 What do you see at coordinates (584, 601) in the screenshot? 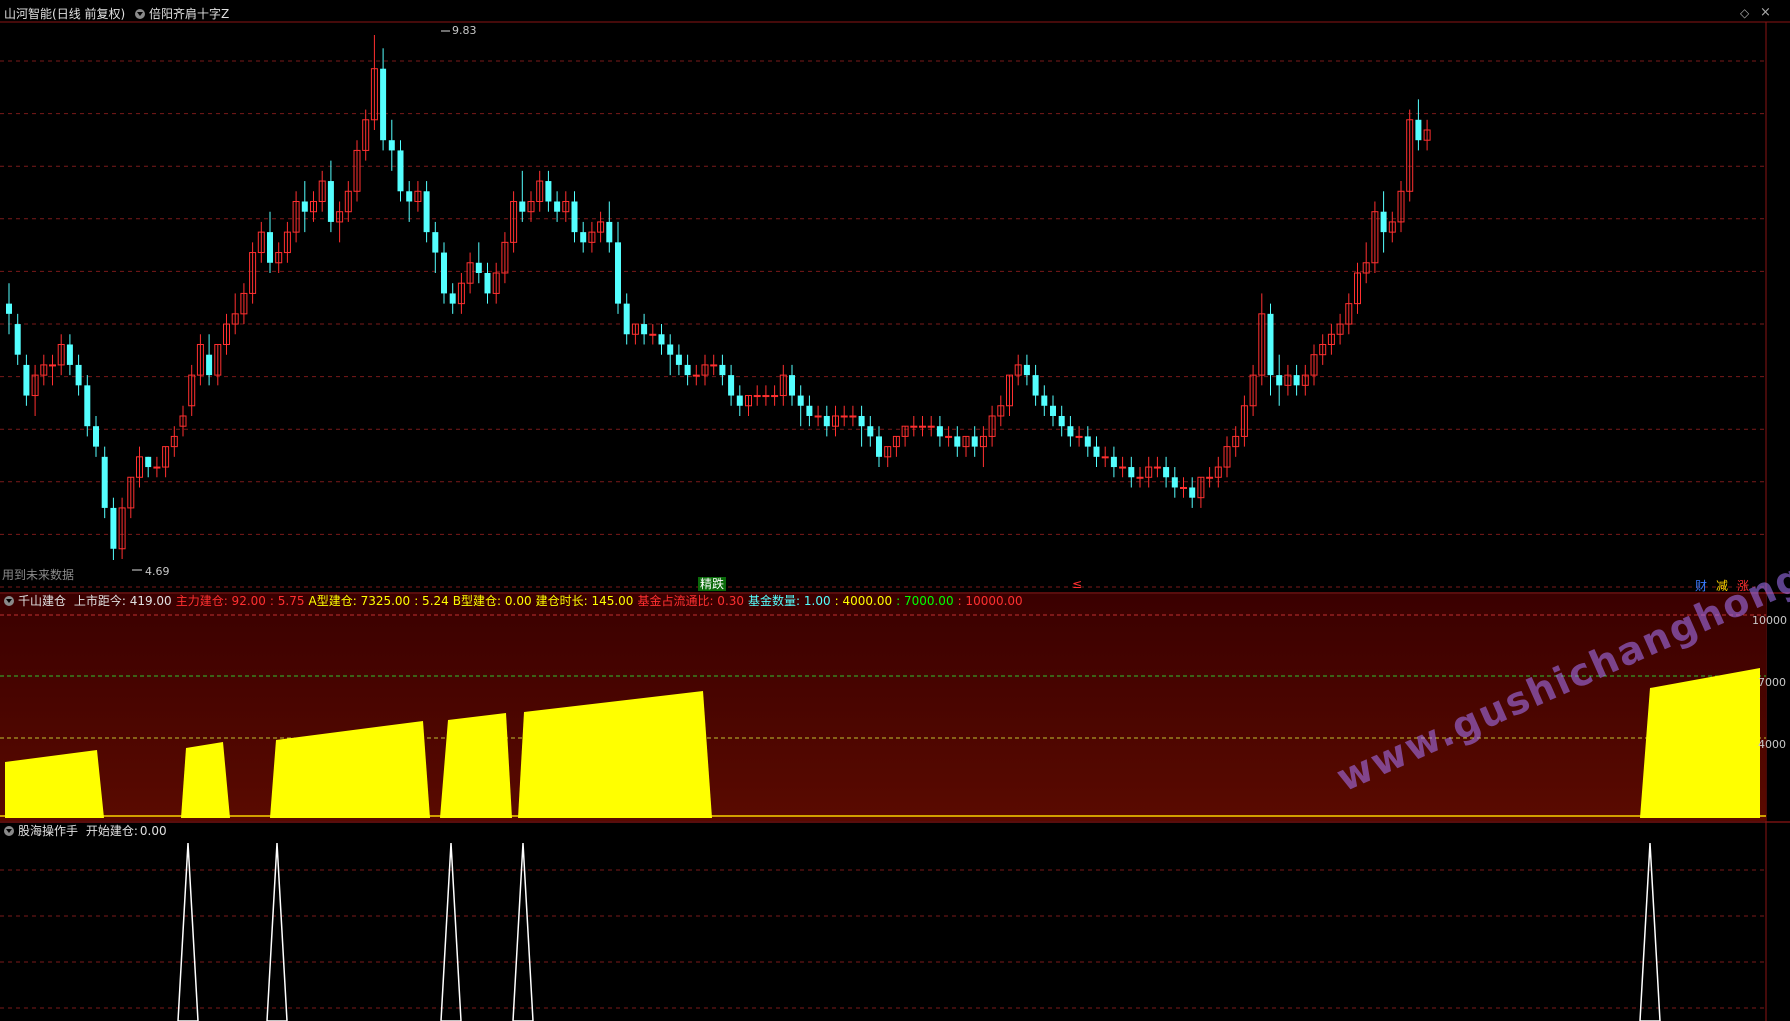
I see `indicator1-item: 建仓时长: 145.00` at bounding box center [584, 601].